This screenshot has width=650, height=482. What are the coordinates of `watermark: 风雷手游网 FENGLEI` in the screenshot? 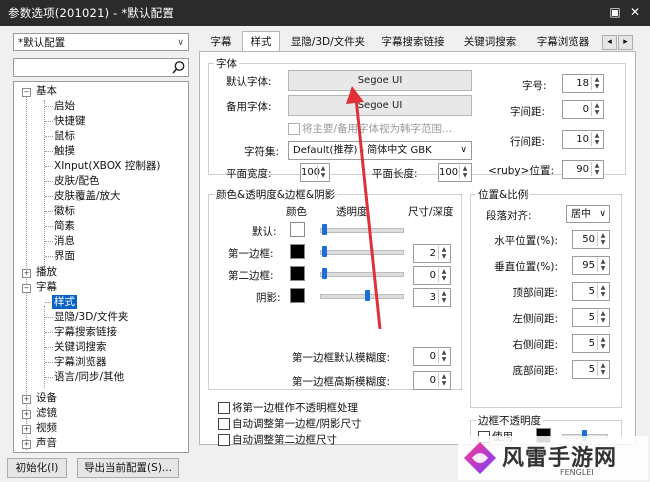 It's located at (553, 458).